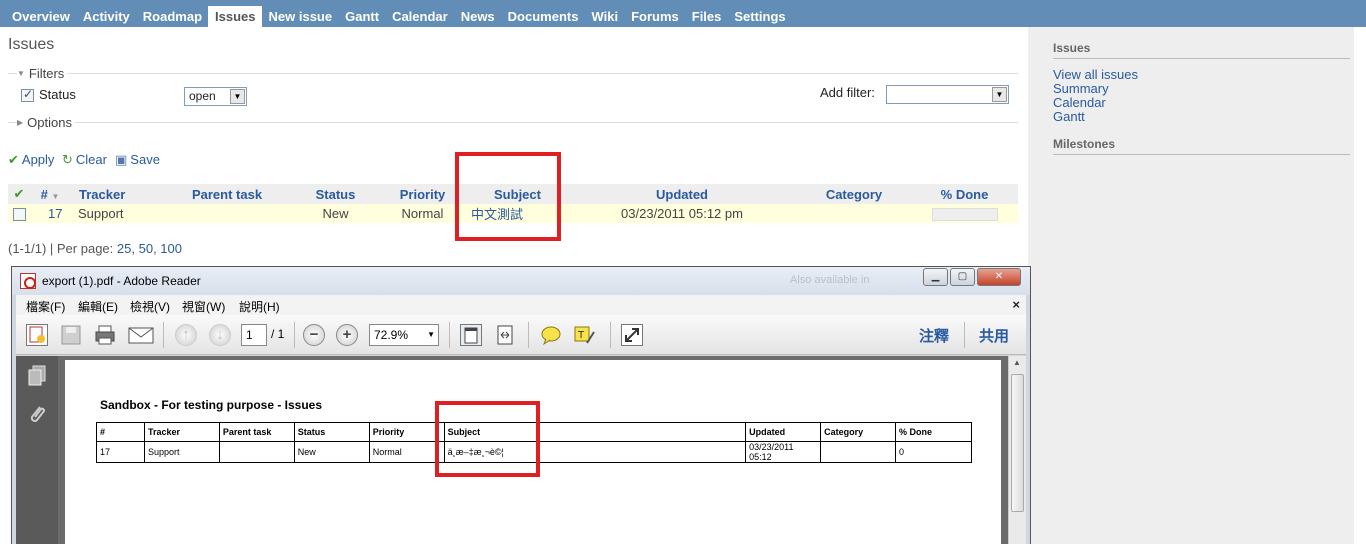 Image resolution: width=1366 pixels, height=544 pixels. What do you see at coordinates (314, 335) in the screenshot?
I see `zoom-out-icon: −` at bounding box center [314, 335].